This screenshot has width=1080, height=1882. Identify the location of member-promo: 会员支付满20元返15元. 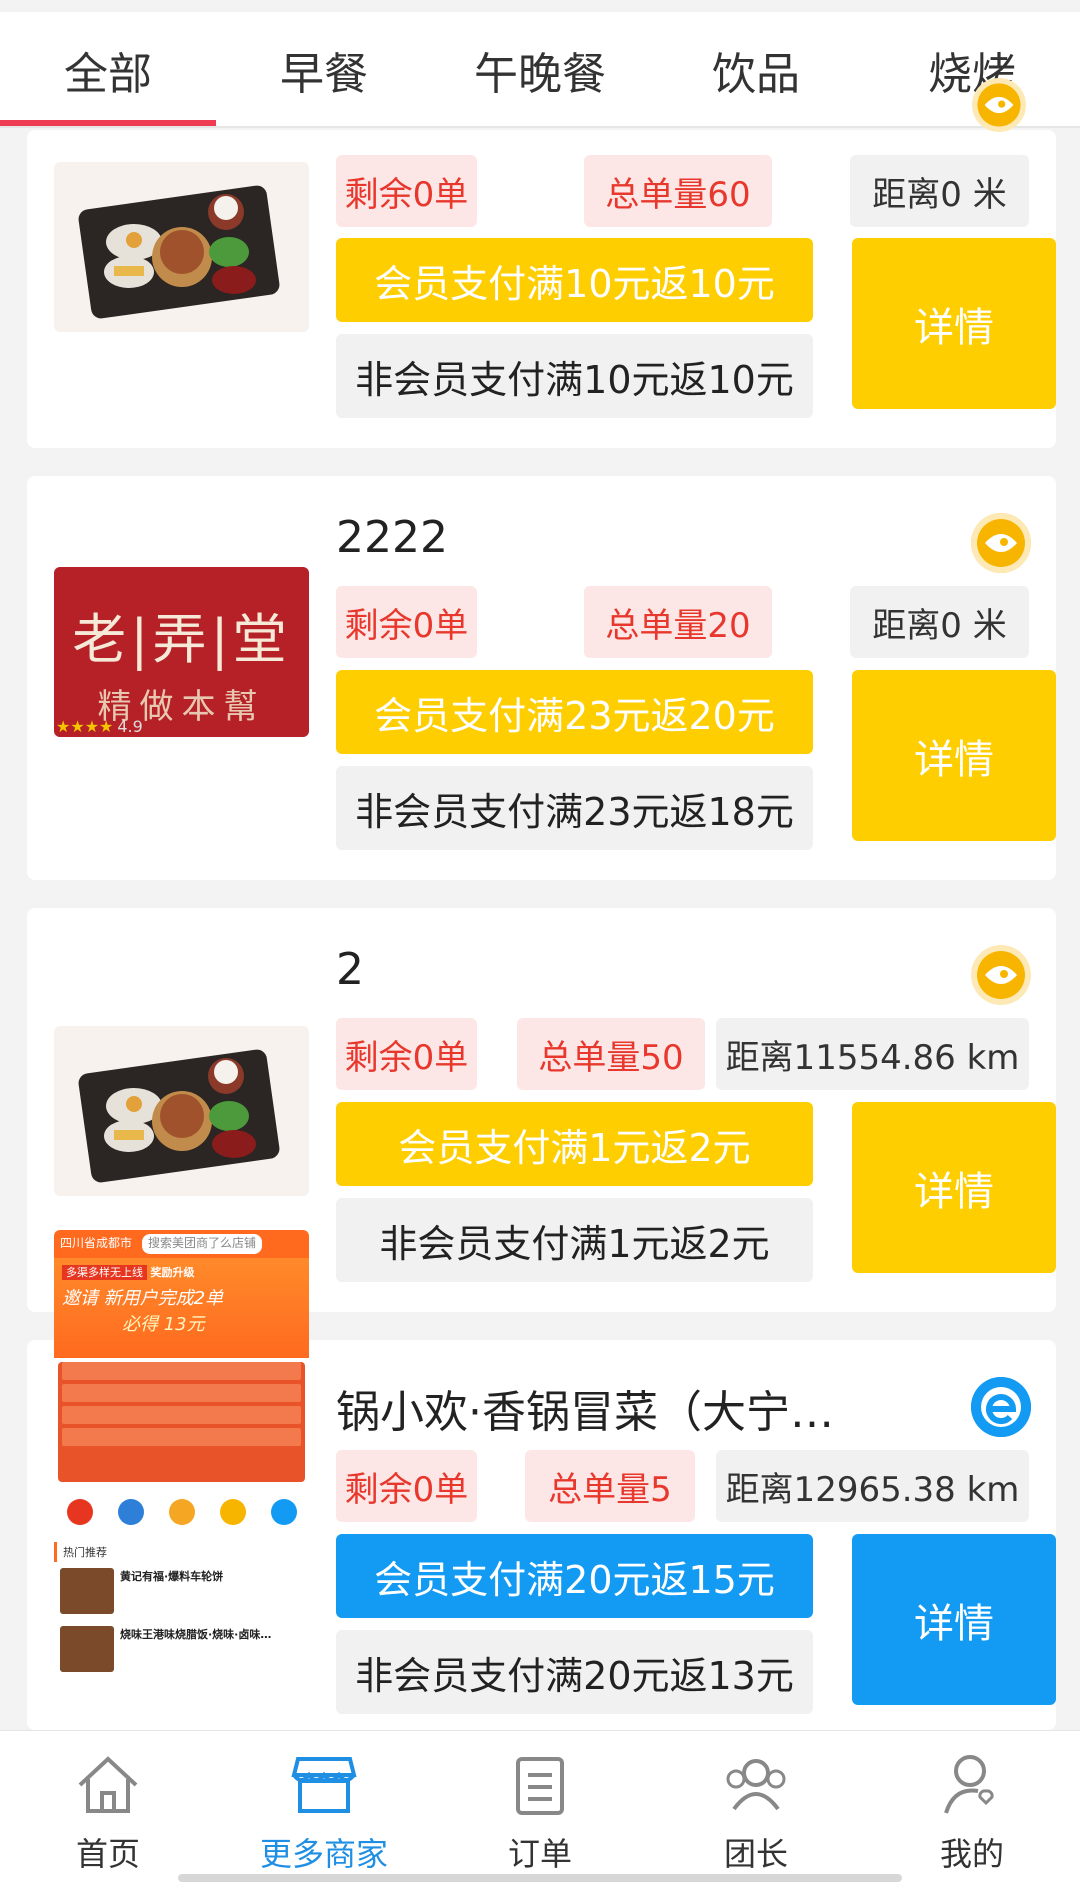
(574, 1576).